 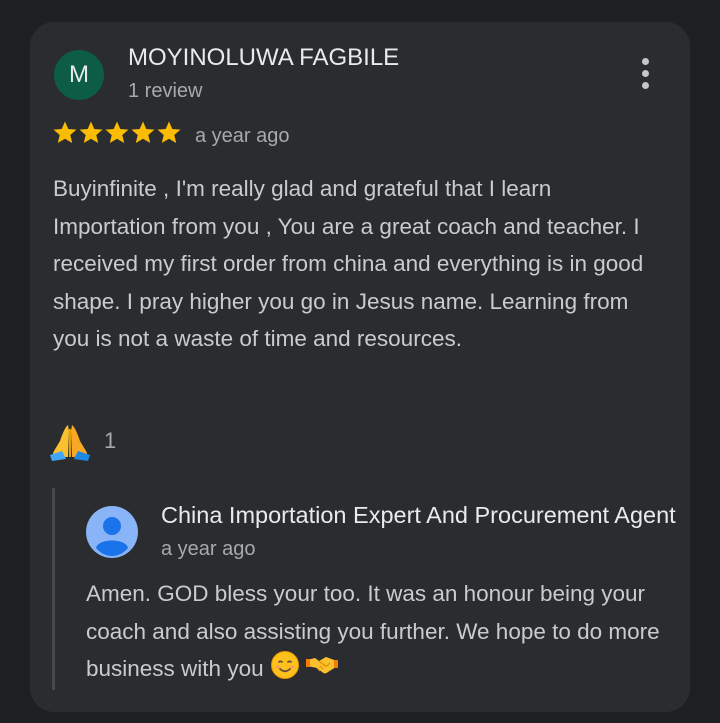 I want to click on reaction-button: 1, so click(x=82, y=441).